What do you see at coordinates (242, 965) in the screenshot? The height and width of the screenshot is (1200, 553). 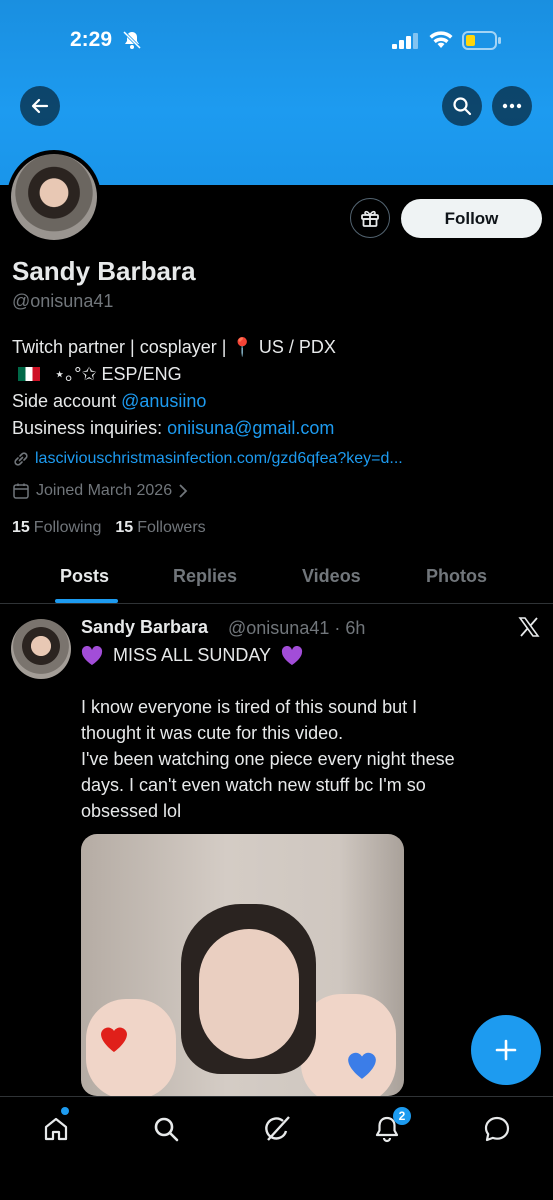 I see `post-video-thumbnail` at bounding box center [242, 965].